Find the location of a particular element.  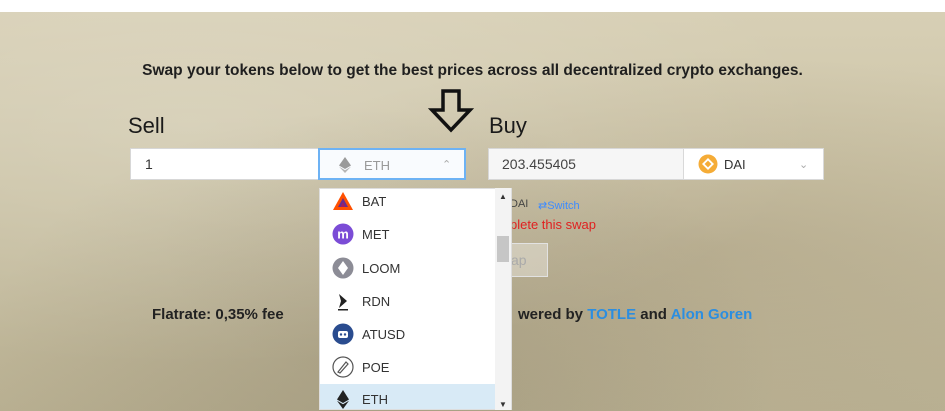

eth-token-icon is located at coordinates (343, 399).